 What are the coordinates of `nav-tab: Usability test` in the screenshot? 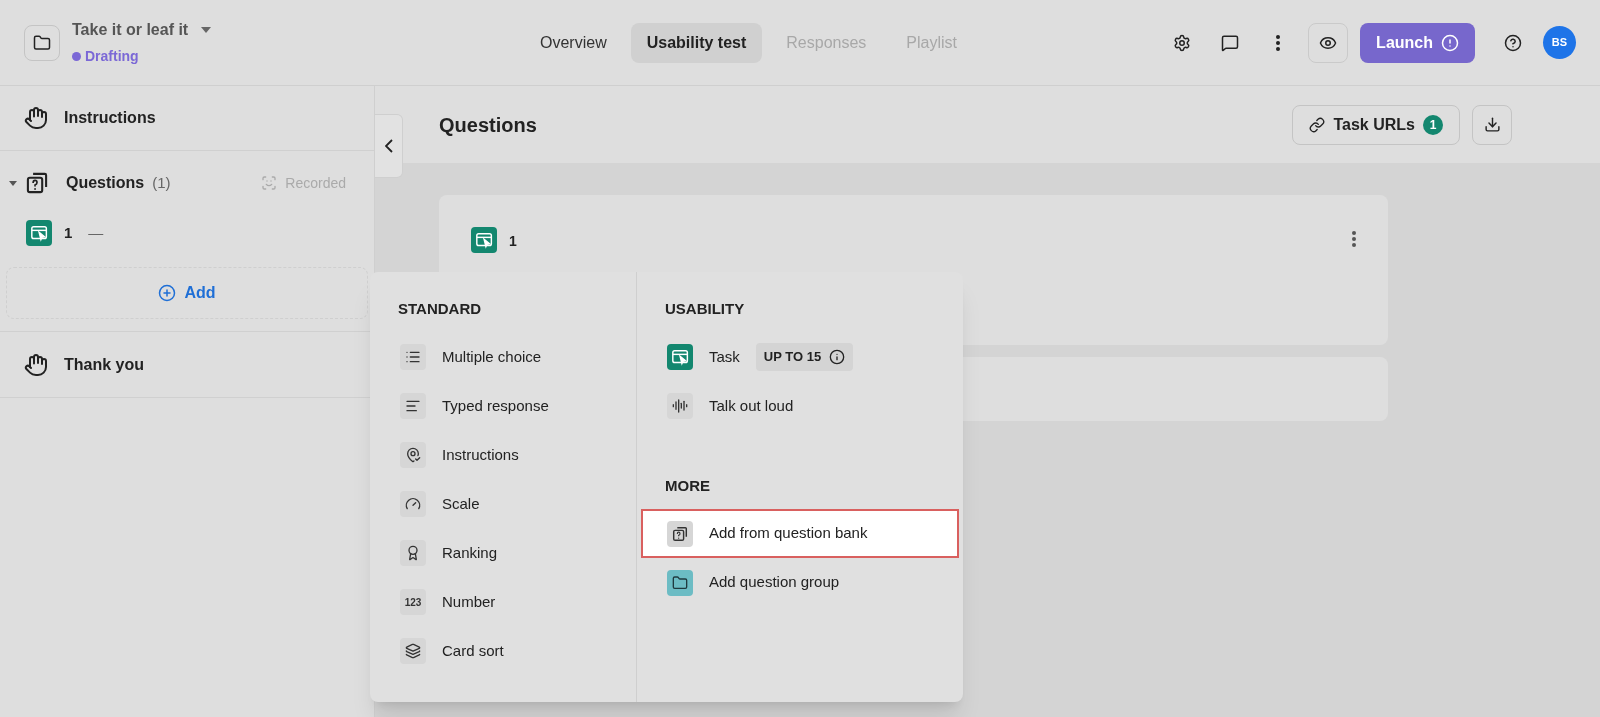 It's located at (696, 42).